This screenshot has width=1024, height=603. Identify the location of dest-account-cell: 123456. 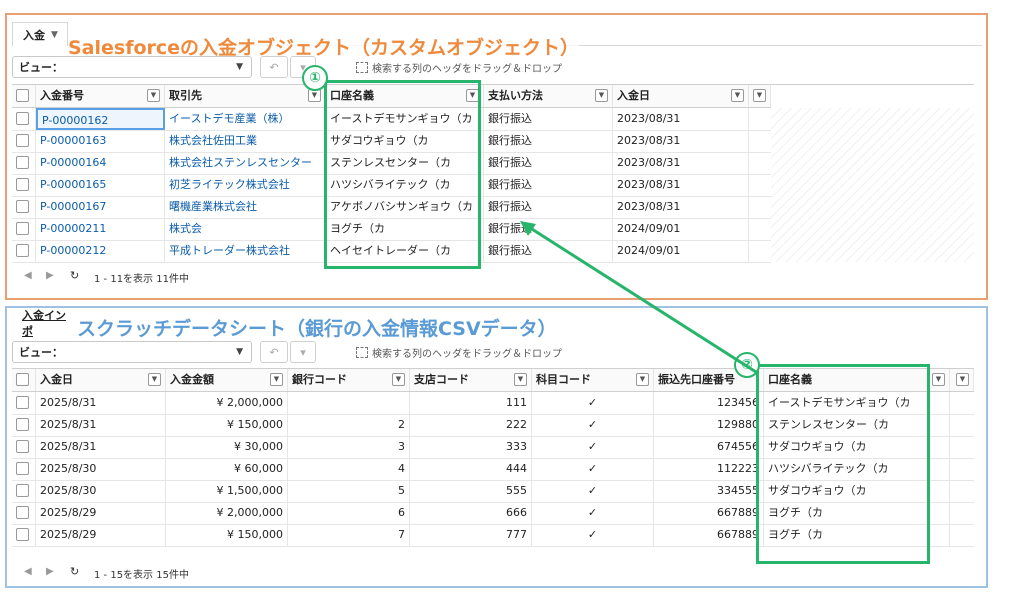
(709, 403).